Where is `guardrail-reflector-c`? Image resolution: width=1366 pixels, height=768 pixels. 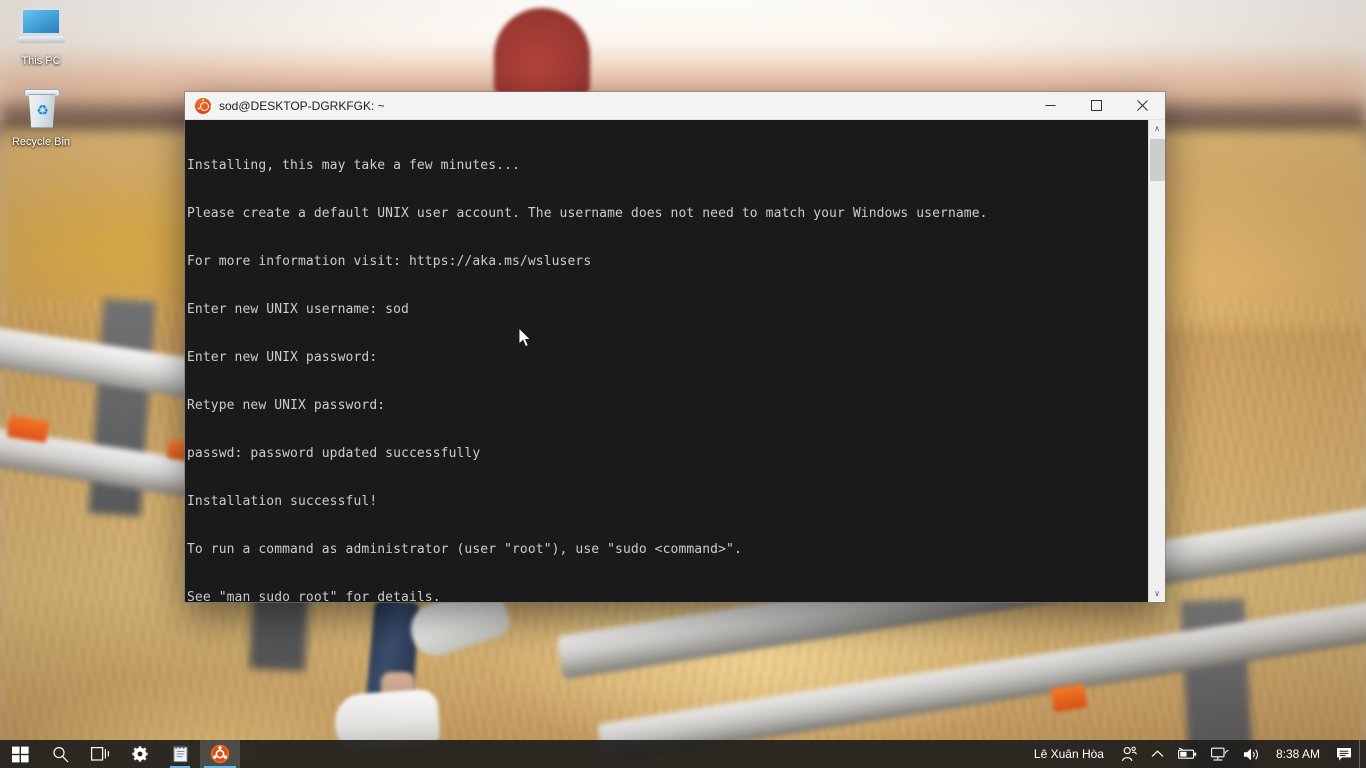 guardrail-reflector-c is located at coordinates (1069, 698).